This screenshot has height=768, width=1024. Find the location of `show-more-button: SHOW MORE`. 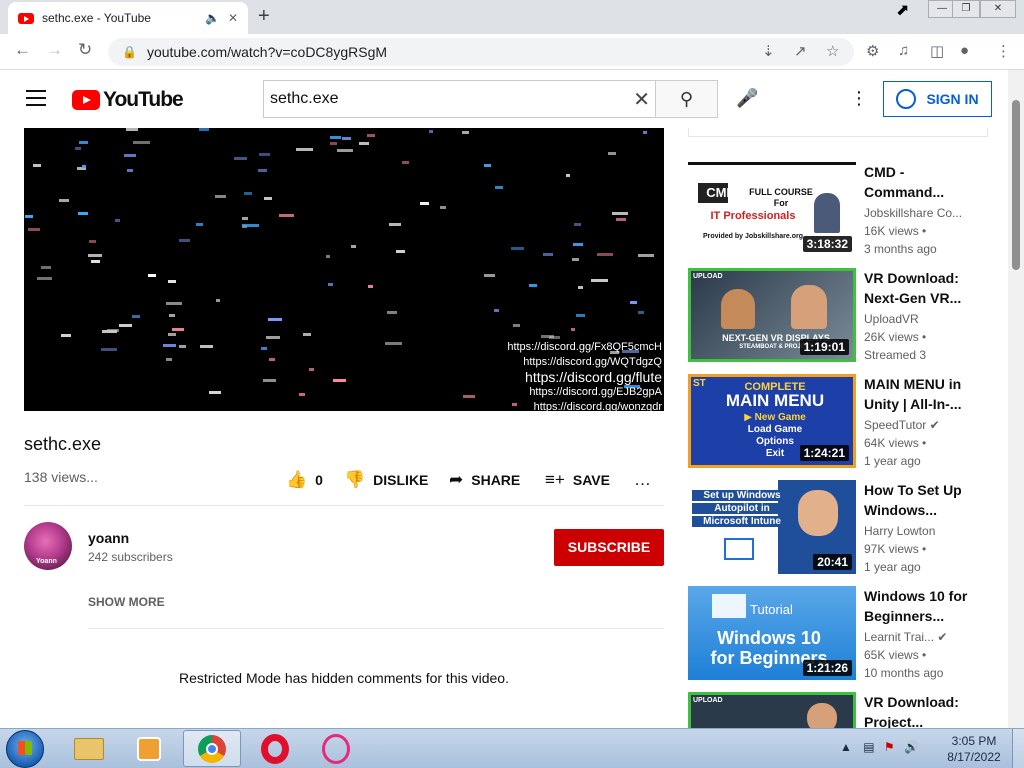

show-more-button: SHOW MORE is located at coordinates (126, 602).